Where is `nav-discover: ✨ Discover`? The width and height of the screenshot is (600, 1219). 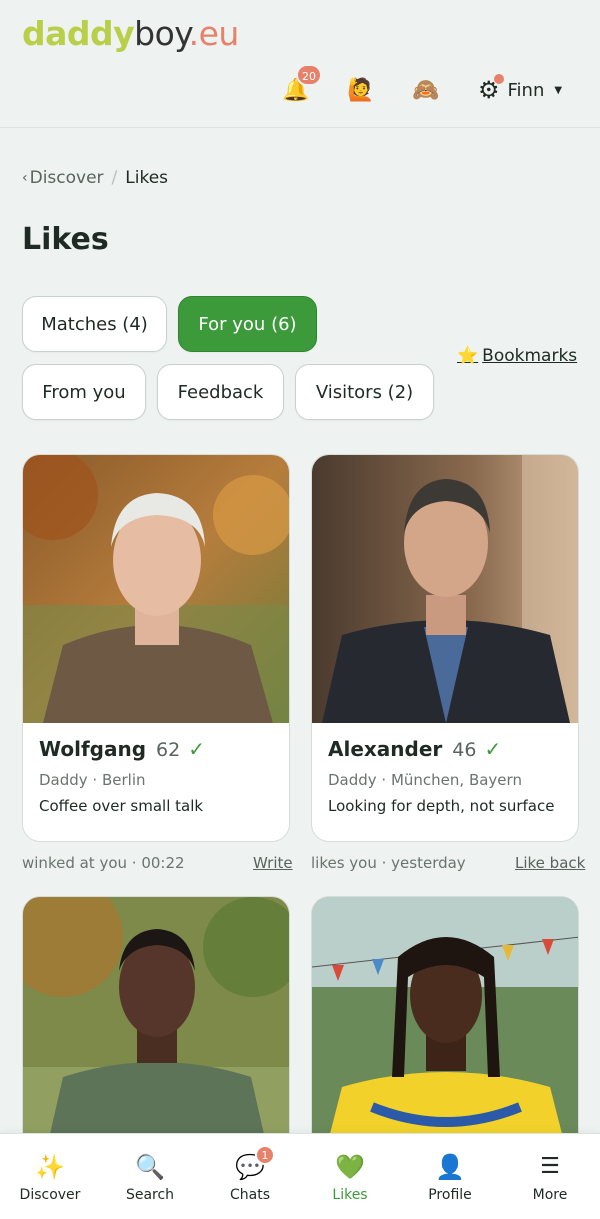
nav-discover: ✨ Discover is located at coordinates (50, 1176).